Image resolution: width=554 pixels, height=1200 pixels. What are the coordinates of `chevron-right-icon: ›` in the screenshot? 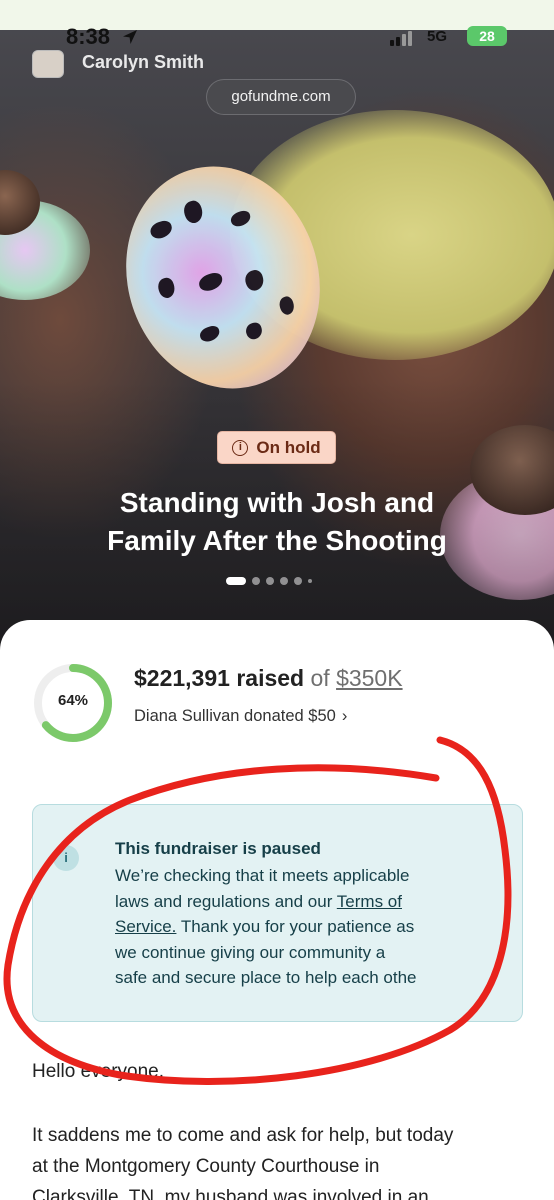 It's located at (344, 716).